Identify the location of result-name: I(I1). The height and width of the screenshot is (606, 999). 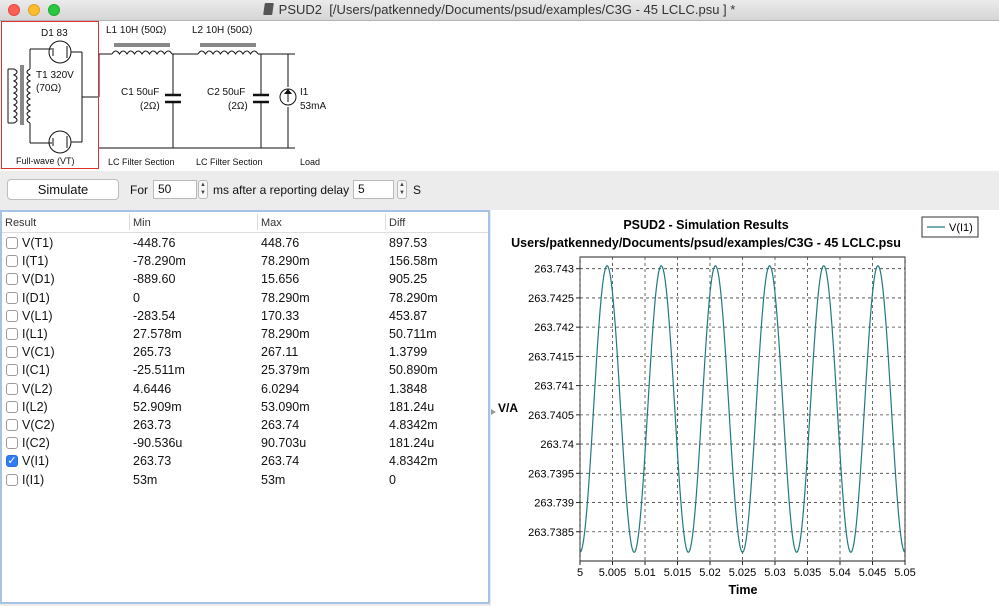
(33, 479).